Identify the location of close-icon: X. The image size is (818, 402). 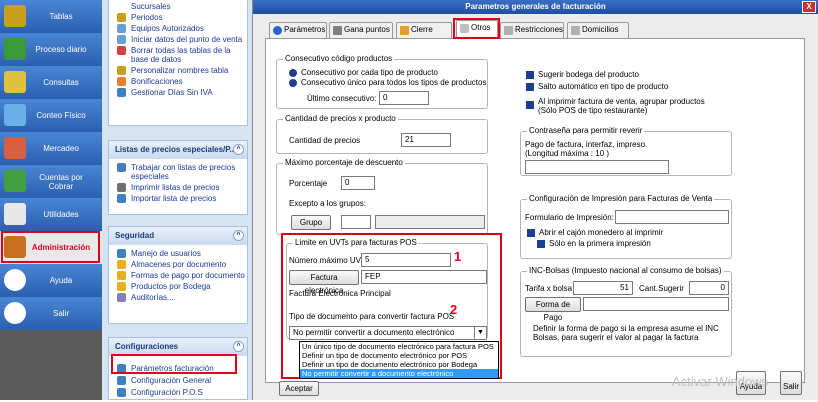
(809, 7).